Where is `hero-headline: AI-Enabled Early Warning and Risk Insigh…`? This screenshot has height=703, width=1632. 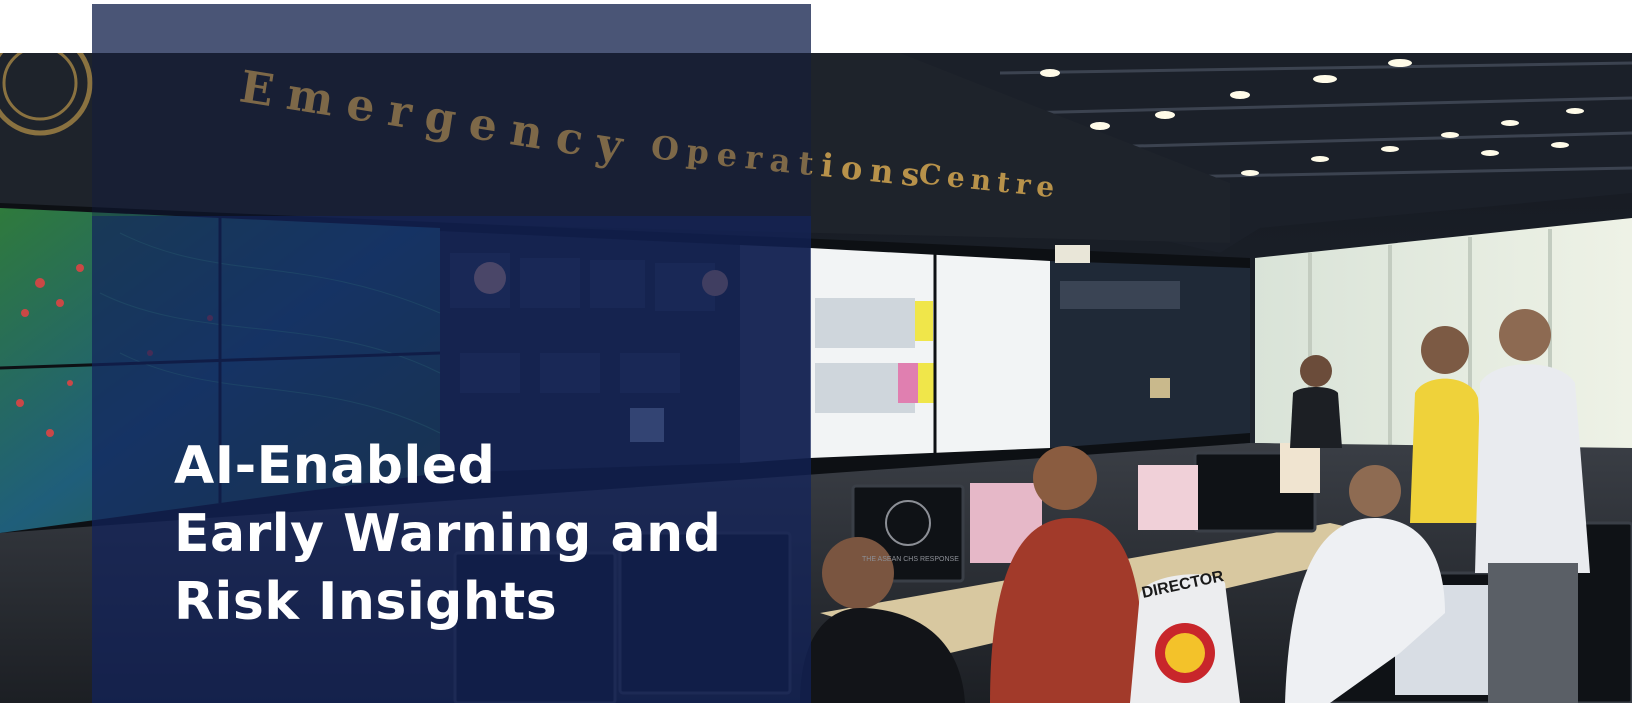
hero-headline: AI-Enabled Early Warning and Risk Insigh… is located at coordinates (484, 534).